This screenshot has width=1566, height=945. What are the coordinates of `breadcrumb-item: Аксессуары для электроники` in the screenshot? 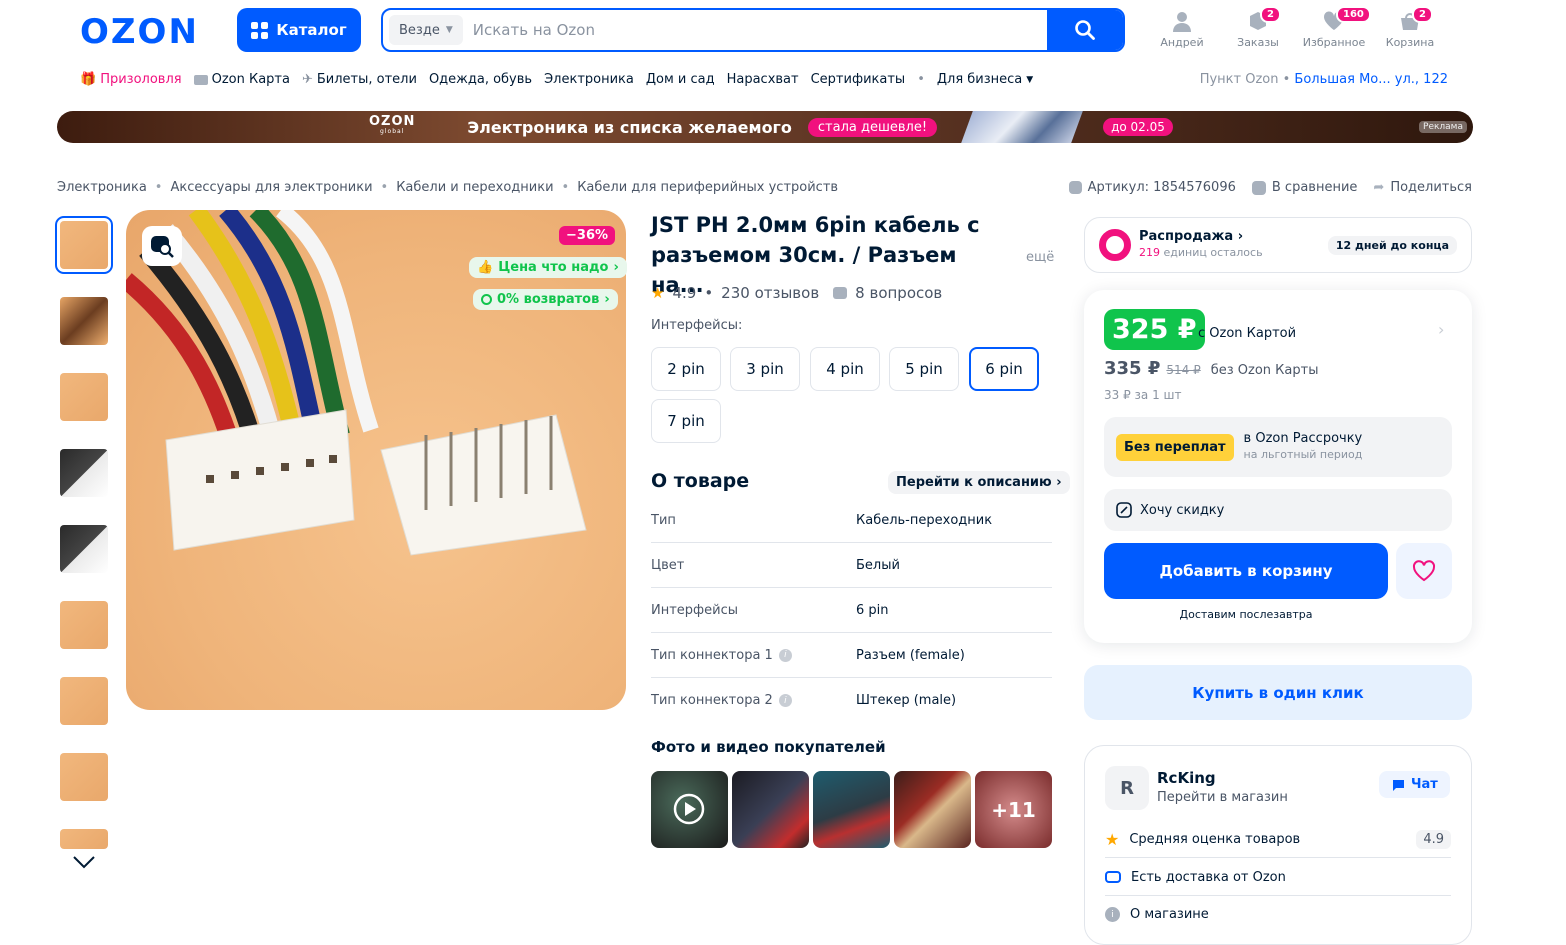 It's located at (271, 187).